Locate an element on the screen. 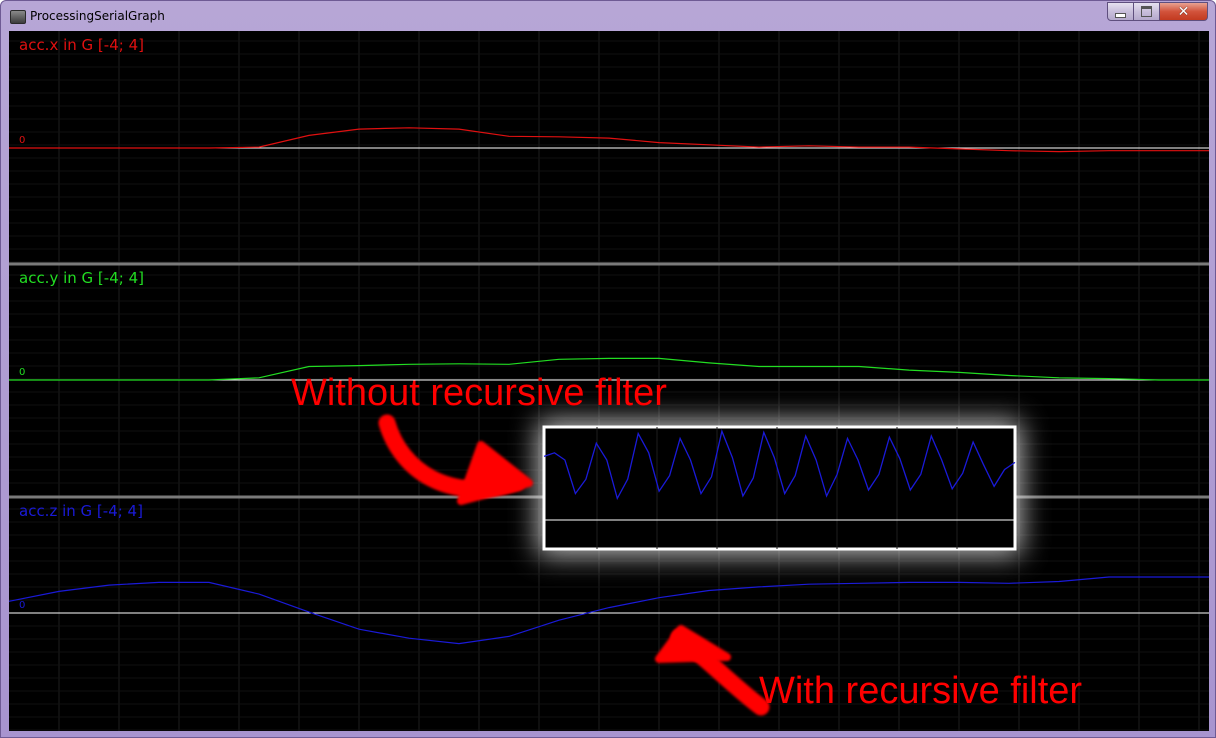 This screenshot has height=738, width=1216. maximize-icon is located at coordinates (1146, 11).